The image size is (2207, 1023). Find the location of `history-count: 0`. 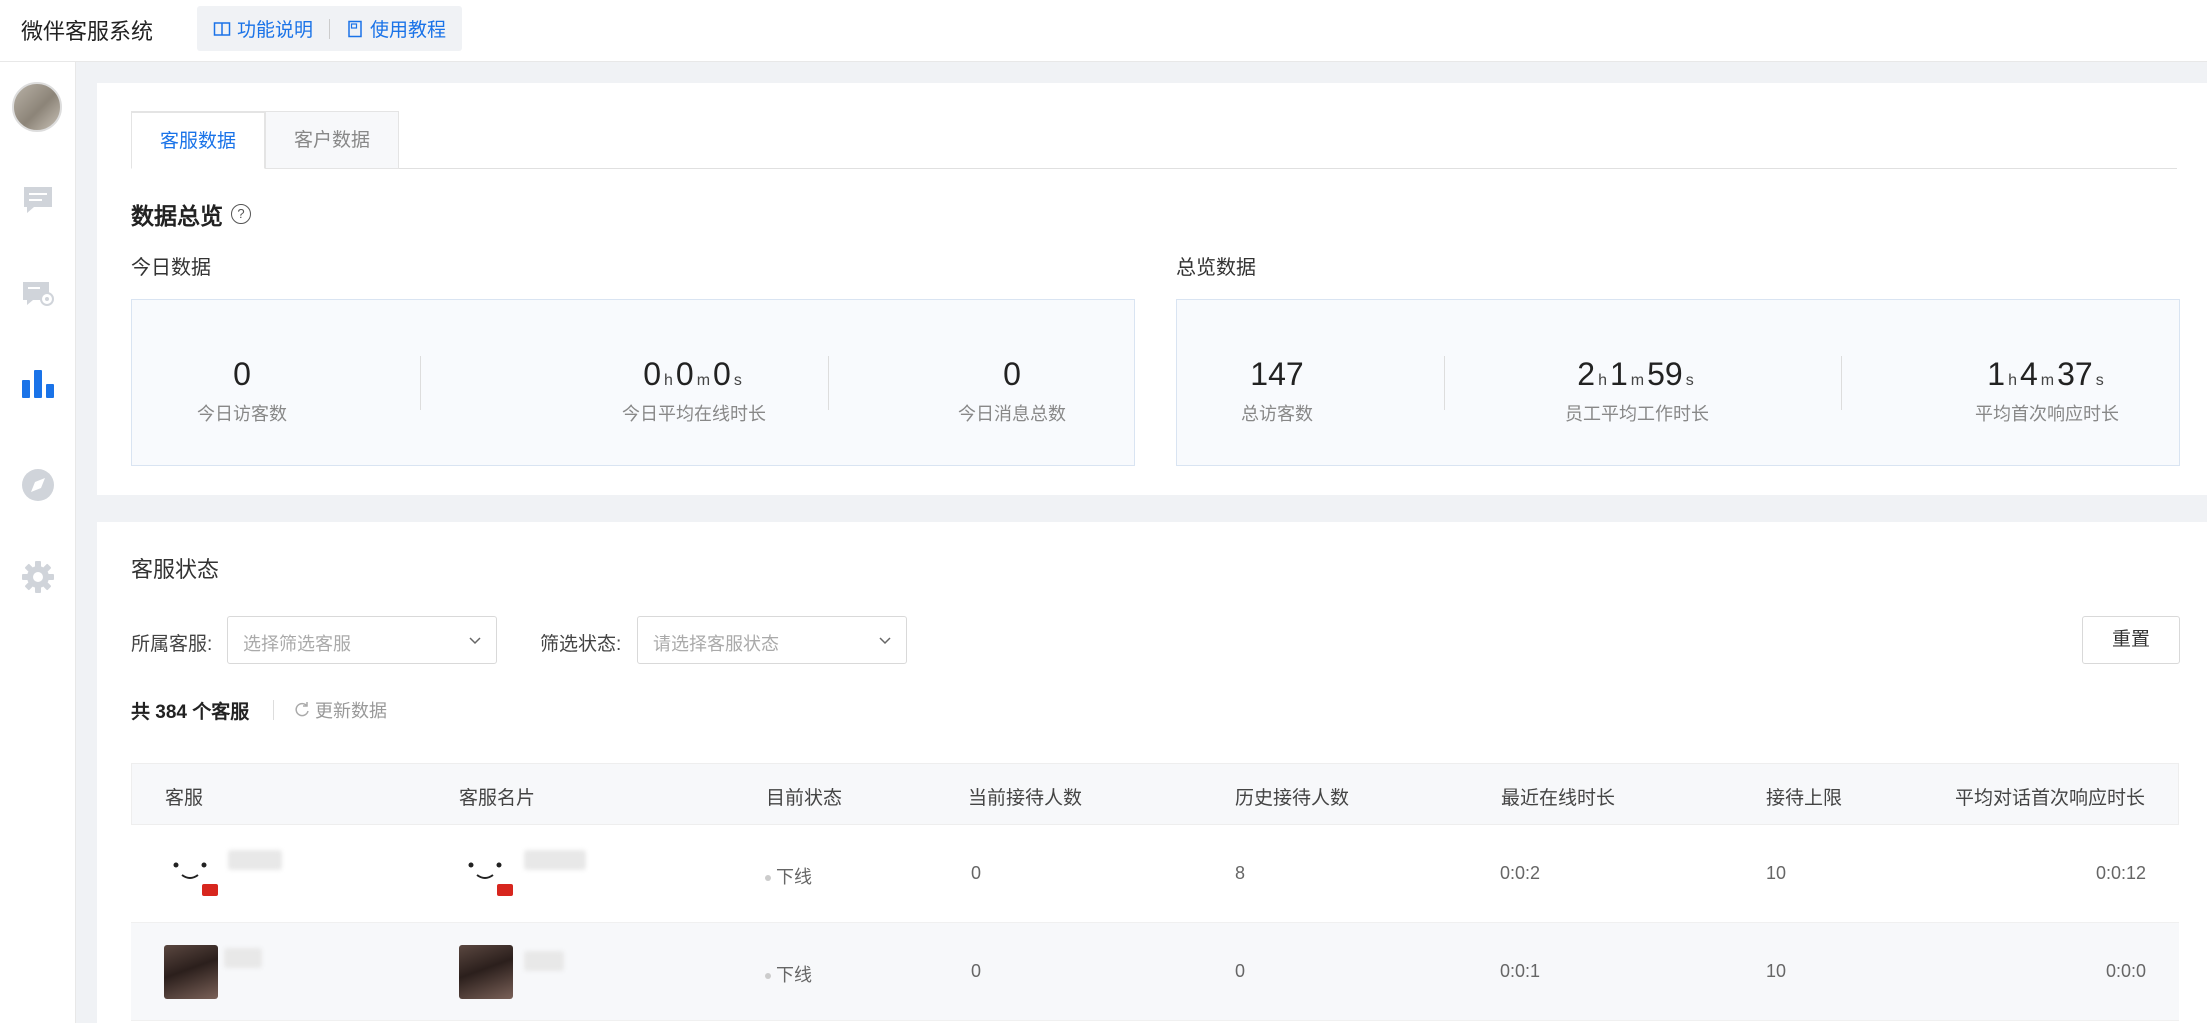

history-count: 0 is located at coordinates (1240, 971).